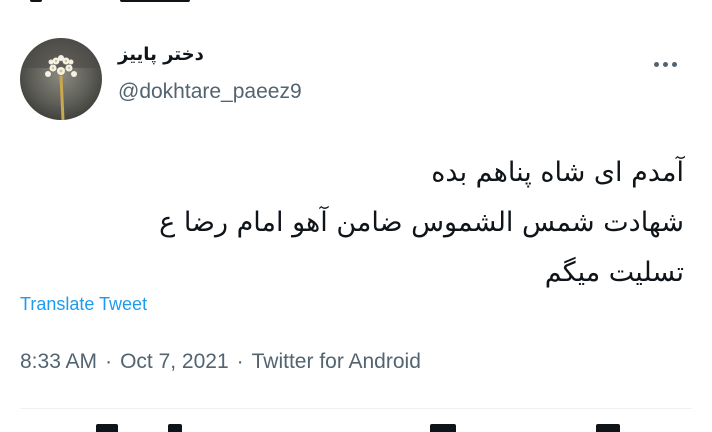  Describe the element at coordinates (614, 272) in the screenshot. I see `tweet-text-line: تسلیت میگم` at that location.